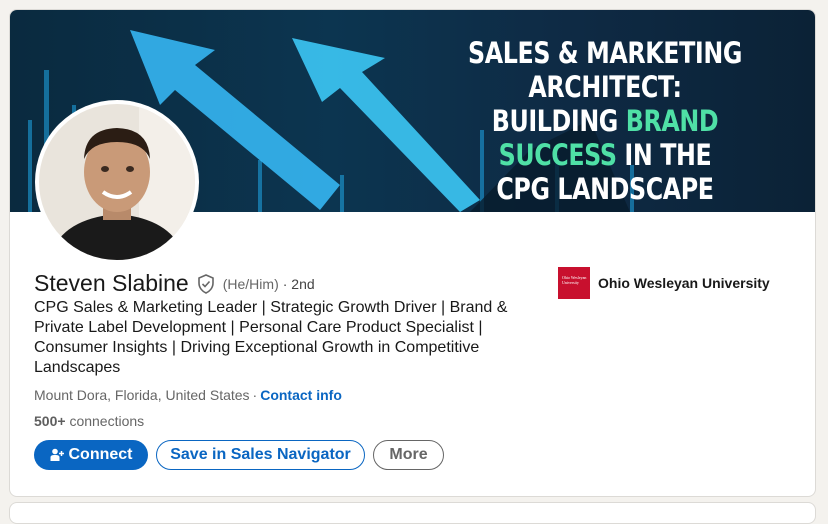 Image resolution: width=828 pixels, height=524 pixels. I want to click on add-person-icon, so click(57, 454).